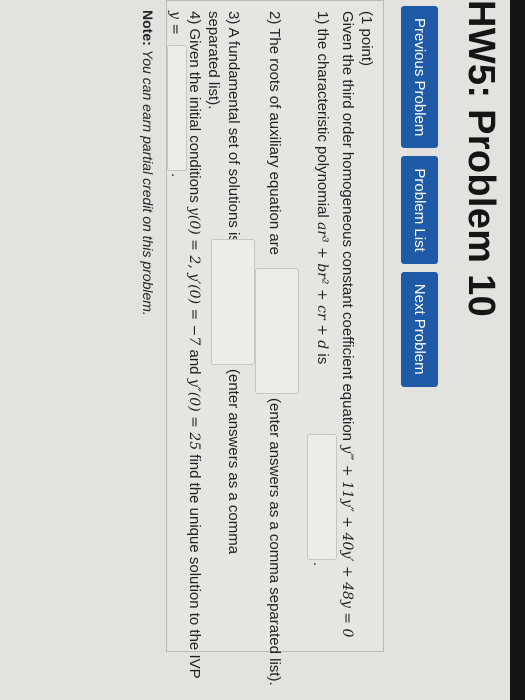 This screenshot has width=525, height=700. What do you see at coordinates (194, 276) in the screenshot?
I see `initial-conditions: y(0) = 2, y′(0) = −7` at bounding box center [194, 276].